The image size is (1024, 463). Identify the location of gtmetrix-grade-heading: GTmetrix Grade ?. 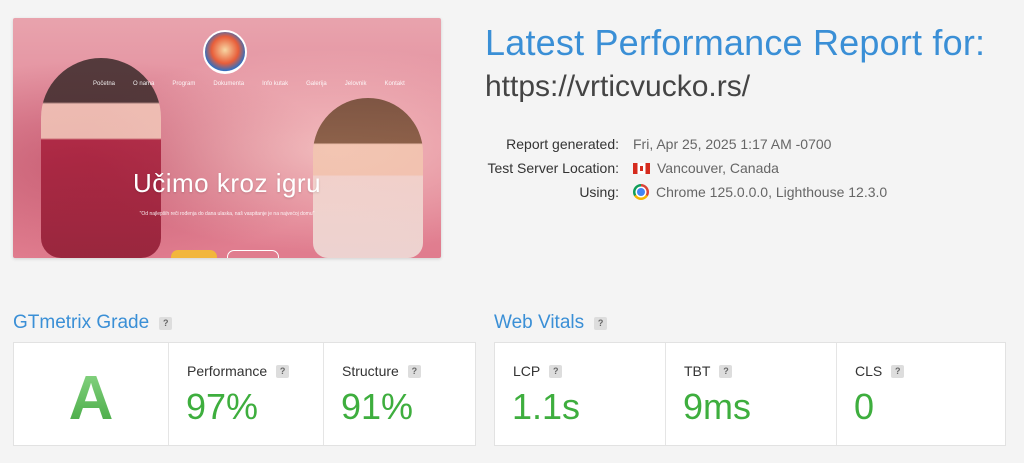
(93, 323).